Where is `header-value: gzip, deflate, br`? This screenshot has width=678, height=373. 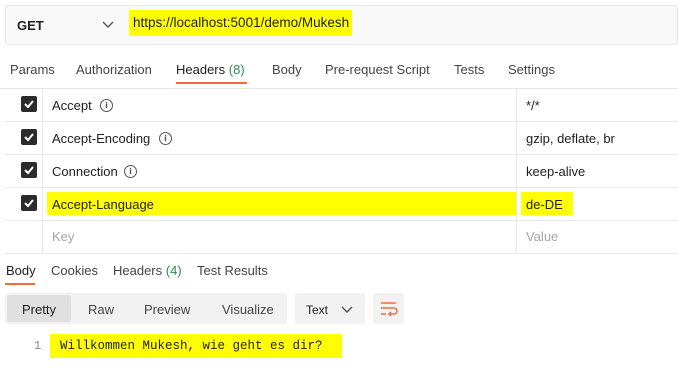
header-value: gzip, deflate, br is located at coordinates (570, 138).